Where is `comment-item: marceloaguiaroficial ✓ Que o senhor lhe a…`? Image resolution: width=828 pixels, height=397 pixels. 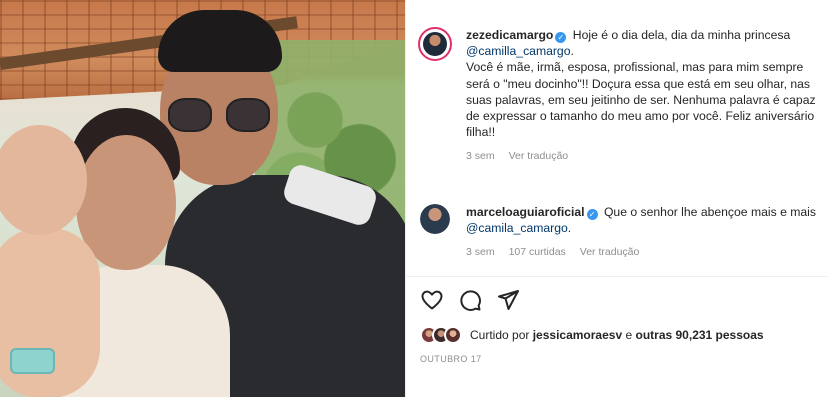 comment-item: marceloaguiaroficial ✓ Que o senhor lhe a… is located at coordinates (617, 232).